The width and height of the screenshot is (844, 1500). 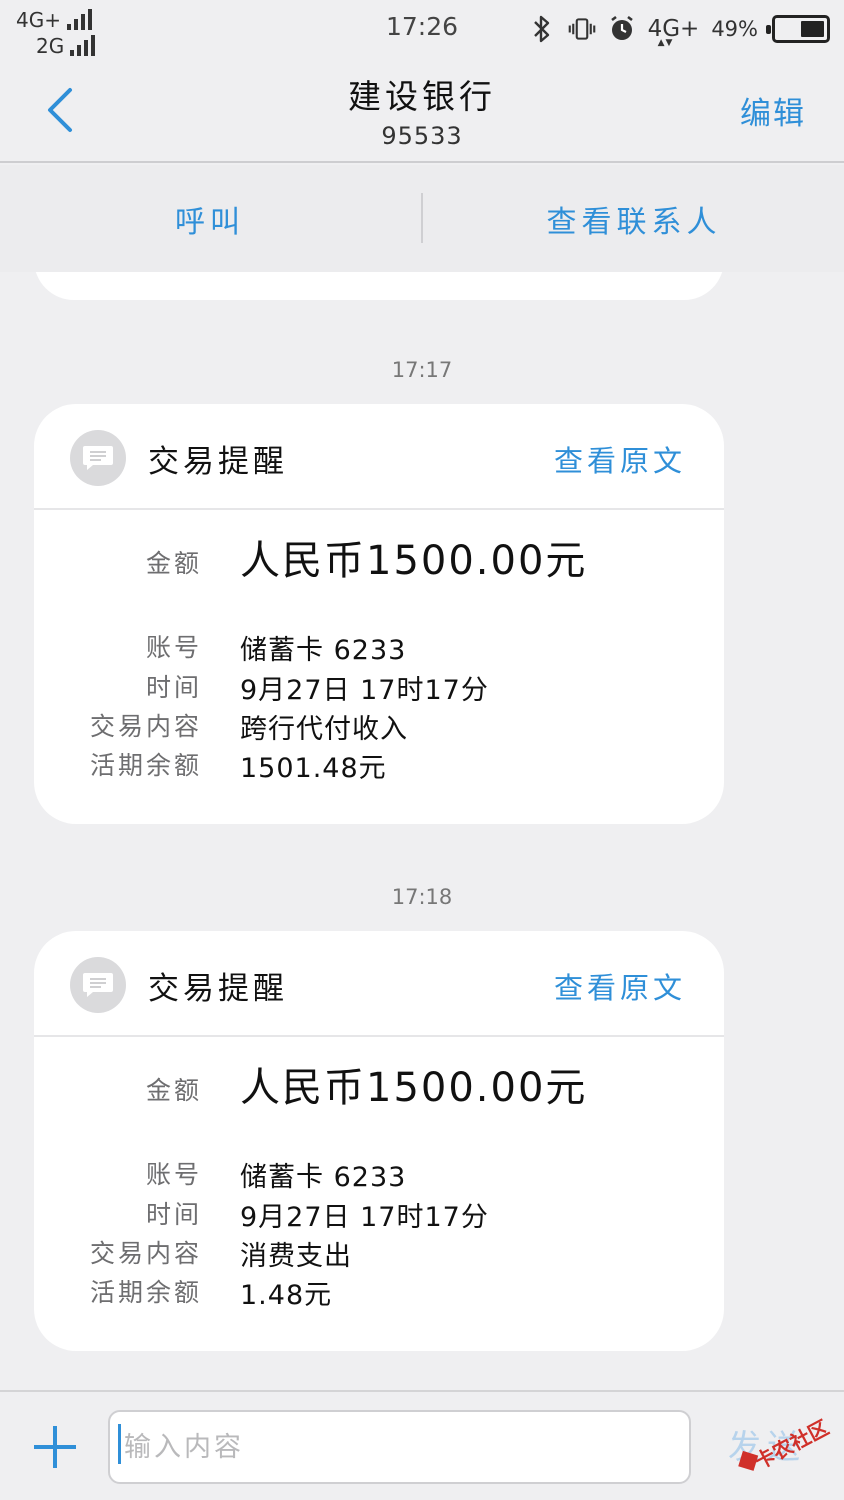 What do you see at coordinates (313, 768) in the screenshot?
I see `field-value: 1501.48元` at bounding box center [313, 768].